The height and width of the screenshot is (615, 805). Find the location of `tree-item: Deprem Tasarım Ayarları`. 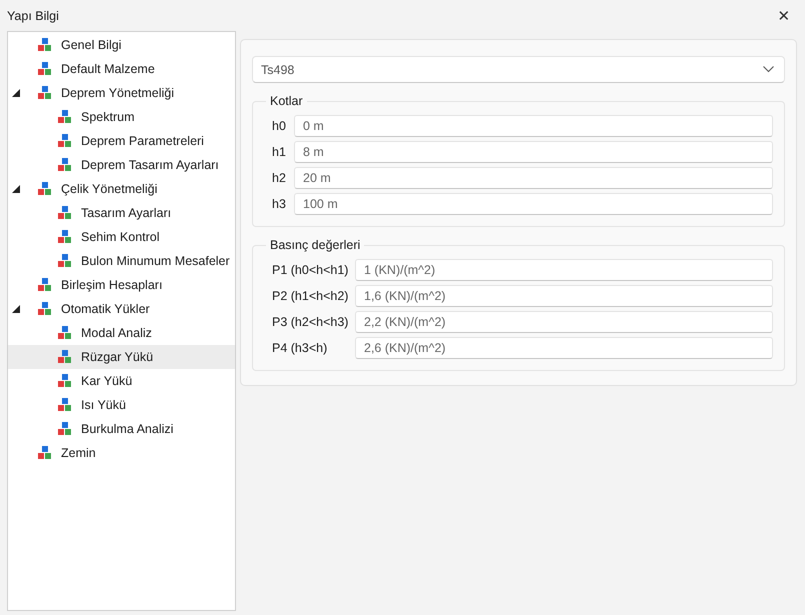

tree-item: Deprem Tasarım Ayarları is located at coordinates (121, 165).